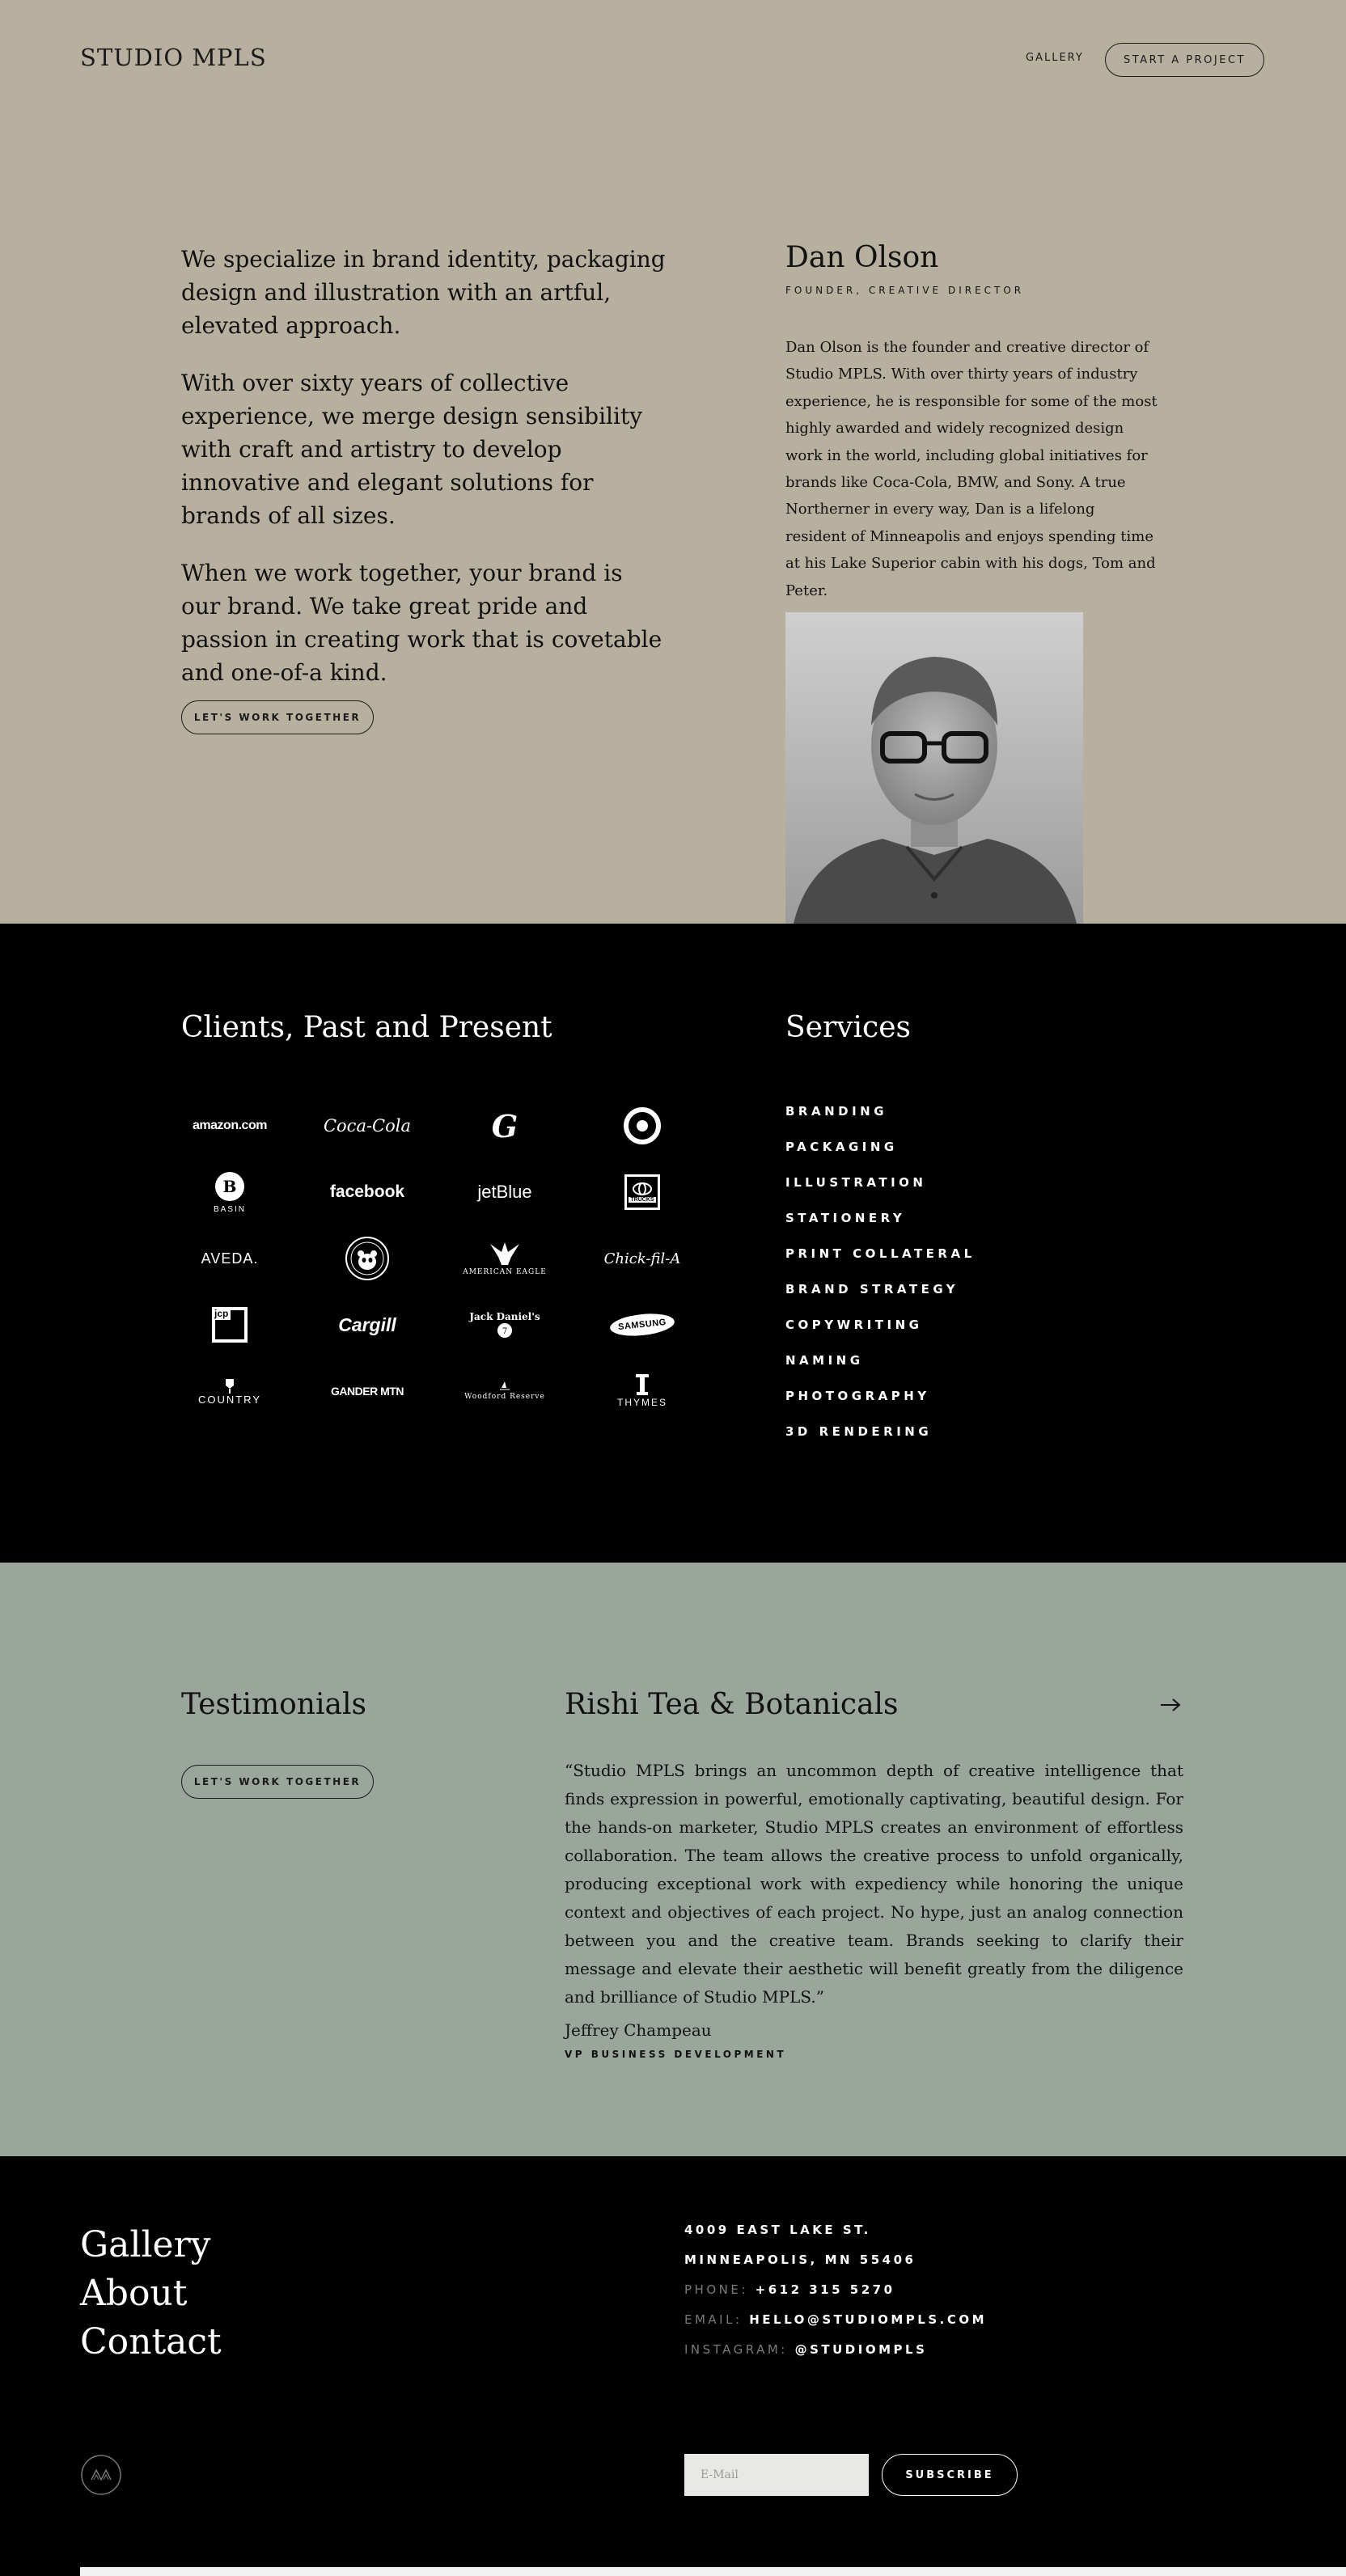  What do you see at coordinates (845, 1218) in the screenshot?
I see `service-item: STATIONERY` at bounding box center [845, 1218].